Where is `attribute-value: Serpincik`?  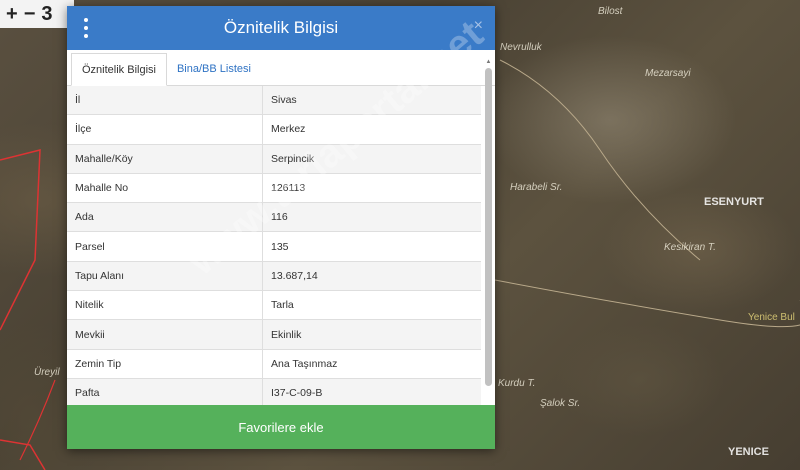
attribute-value: Serpincik is located at coordinates (293, 158).